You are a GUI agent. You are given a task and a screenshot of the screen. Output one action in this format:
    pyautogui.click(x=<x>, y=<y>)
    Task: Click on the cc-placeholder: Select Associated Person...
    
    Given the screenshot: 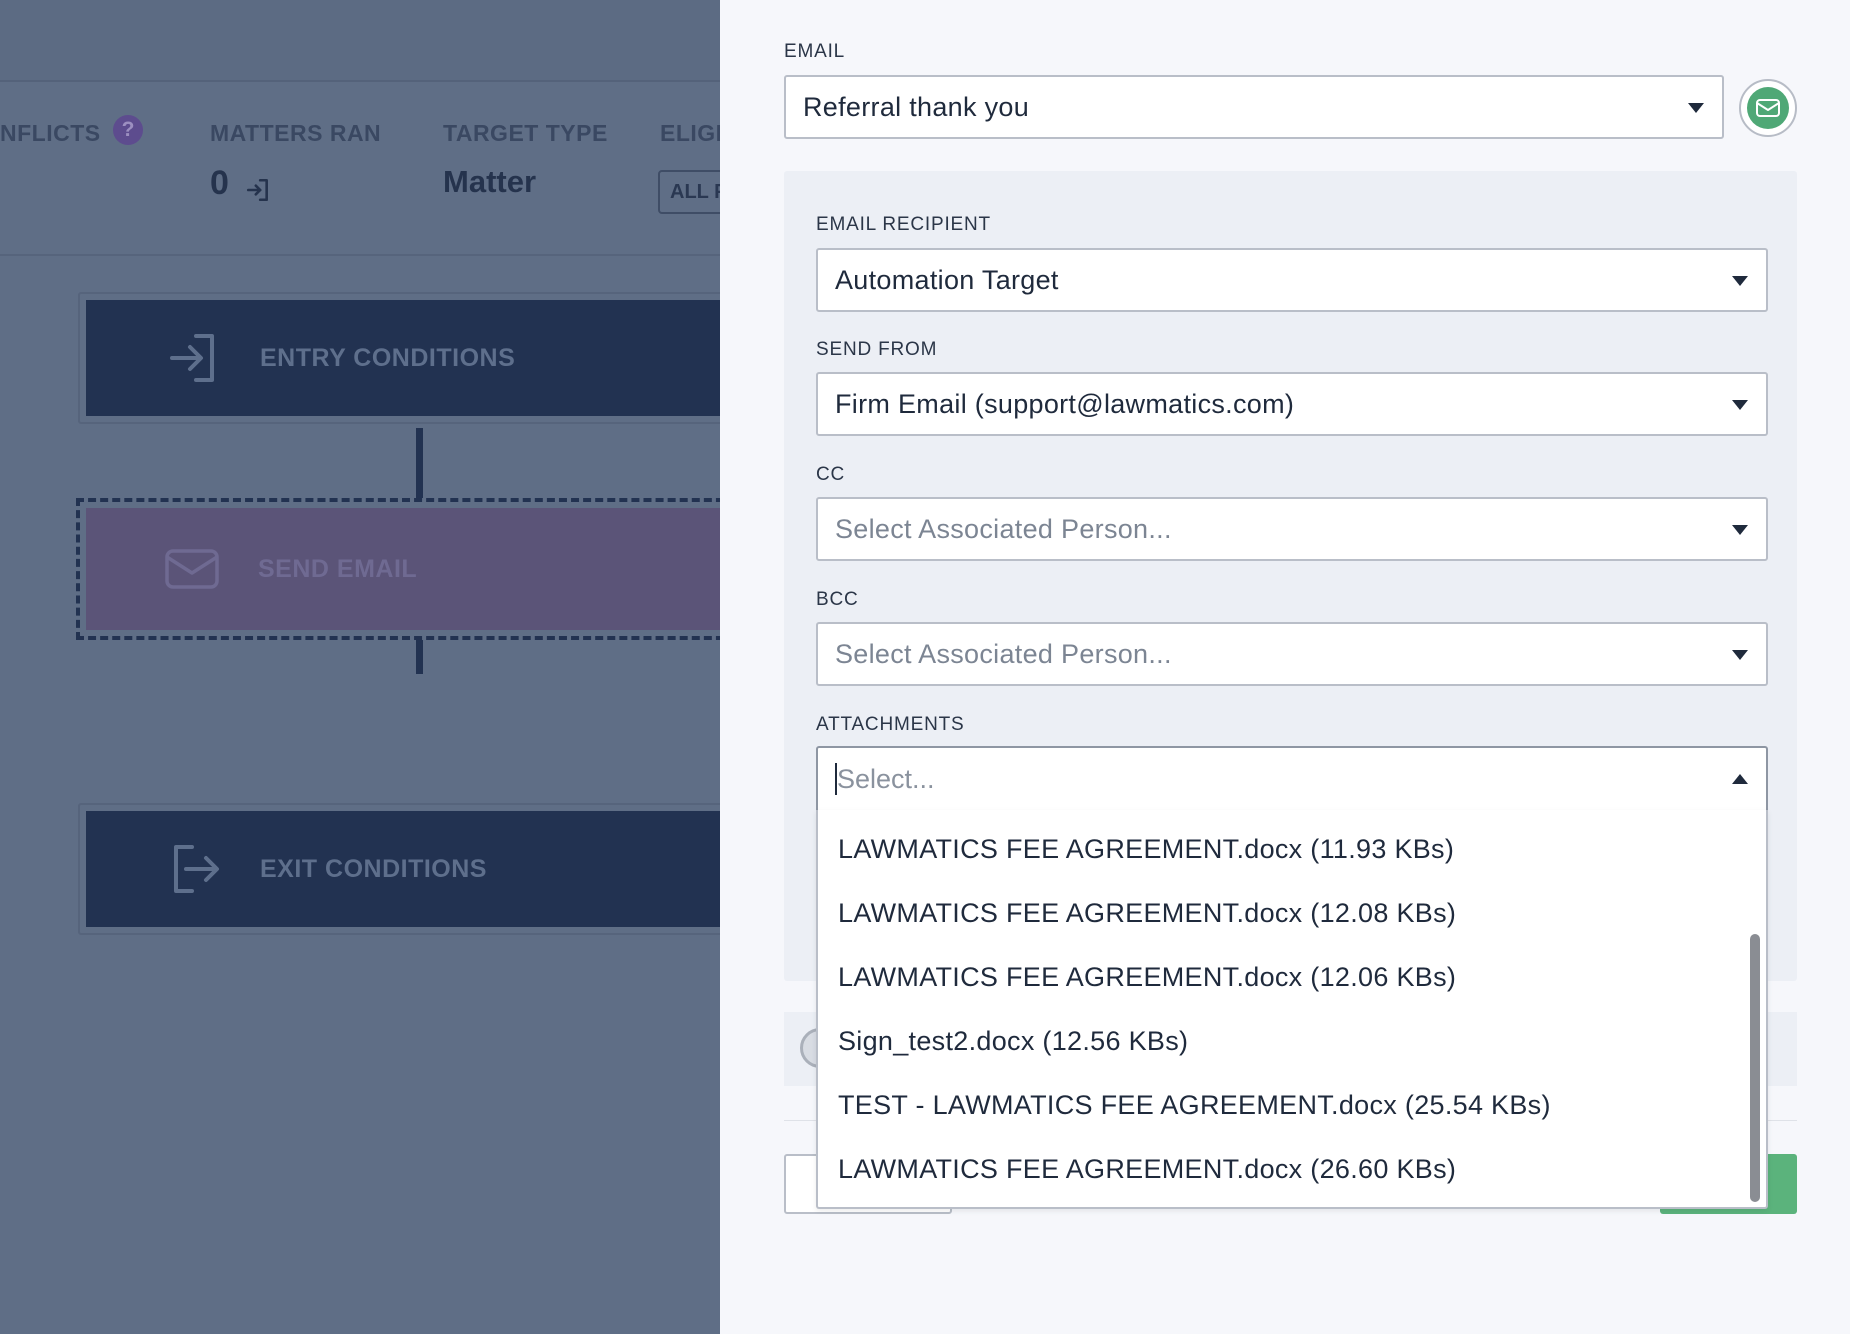 What is the action you would take?
    pyautogui.click(x=1003, y=528)
    